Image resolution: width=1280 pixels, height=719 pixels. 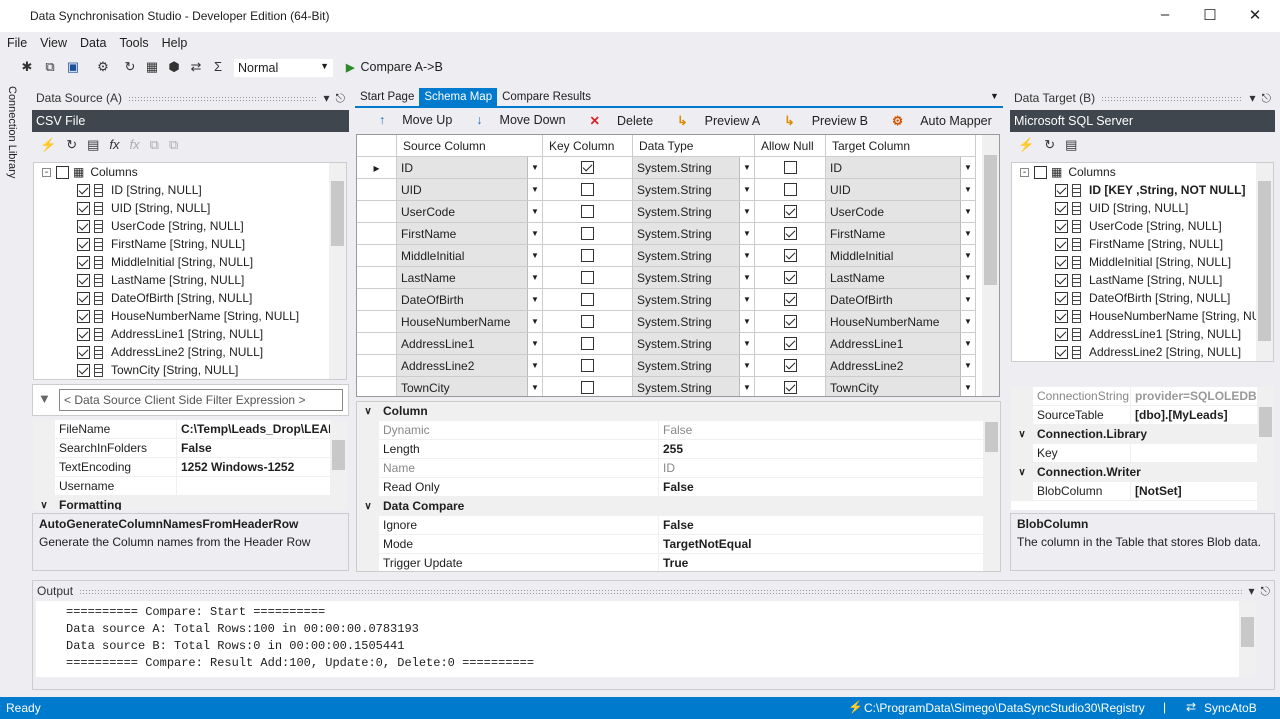 I want to click on tree-column-item: ID [String, NULL], so click(x=190, y=190).